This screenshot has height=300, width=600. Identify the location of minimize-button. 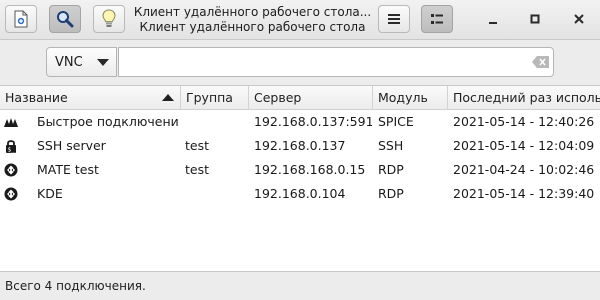
(493, 19).